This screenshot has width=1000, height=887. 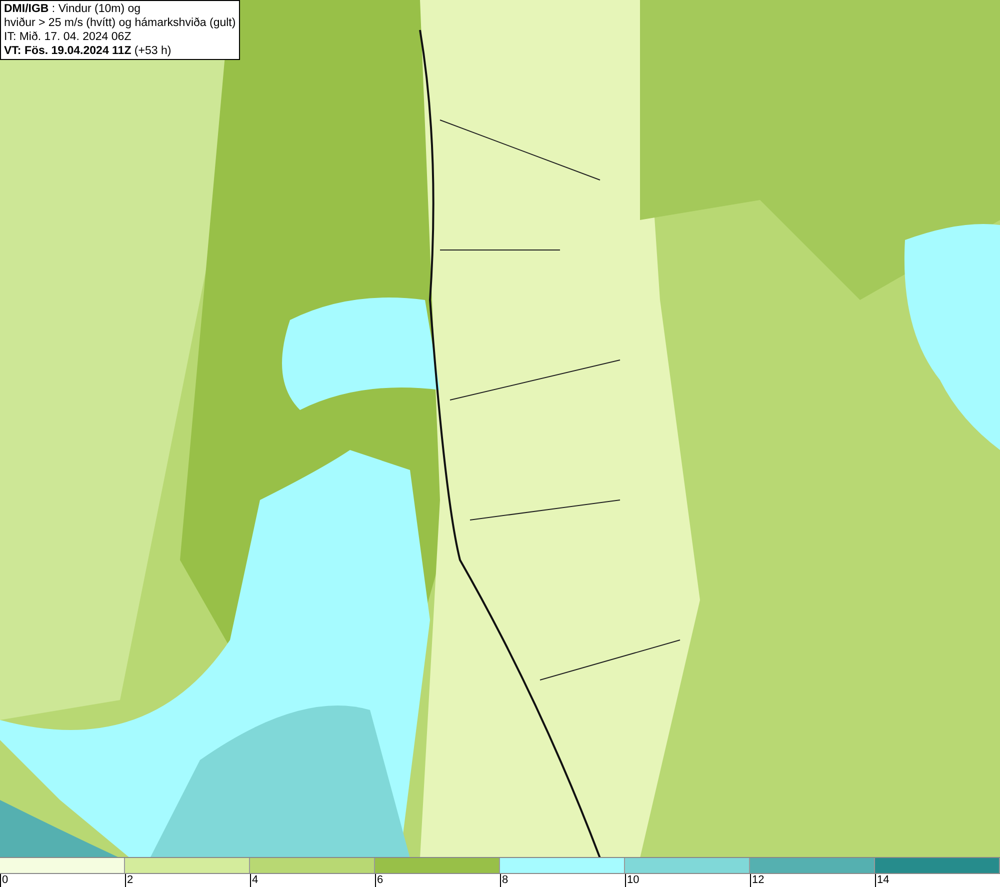 I want to click on title-line: VT: Fös. 19.04.2024 11Z (+53 h), so click(x=88, y=51).